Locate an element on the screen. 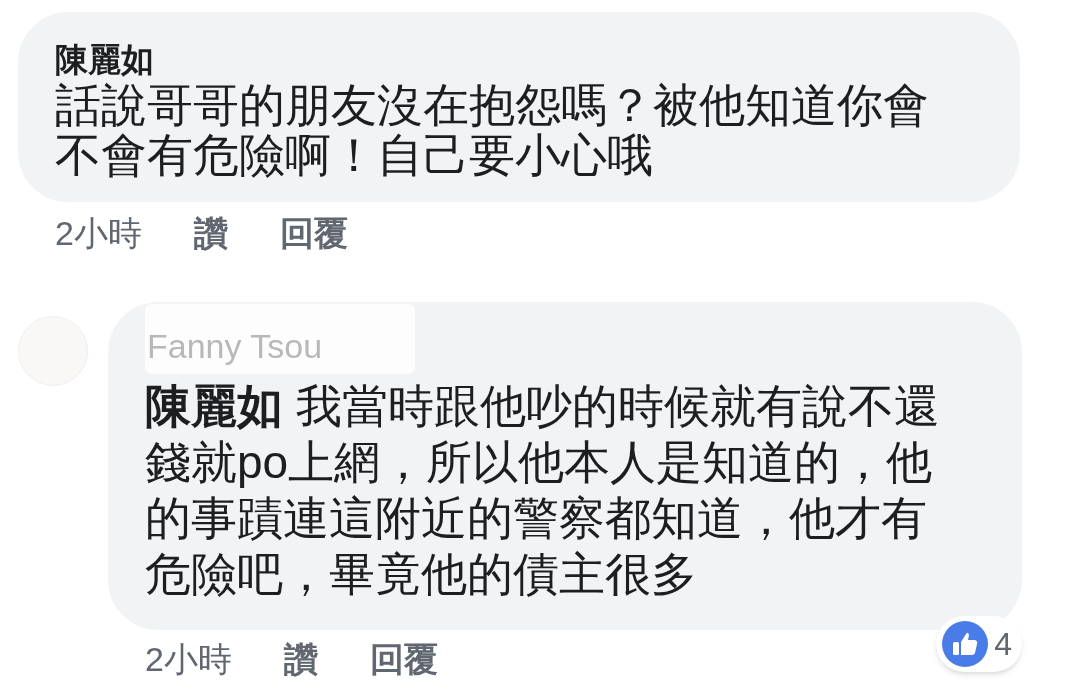  thumbs-up-icon is located at coordinates (965, 644).